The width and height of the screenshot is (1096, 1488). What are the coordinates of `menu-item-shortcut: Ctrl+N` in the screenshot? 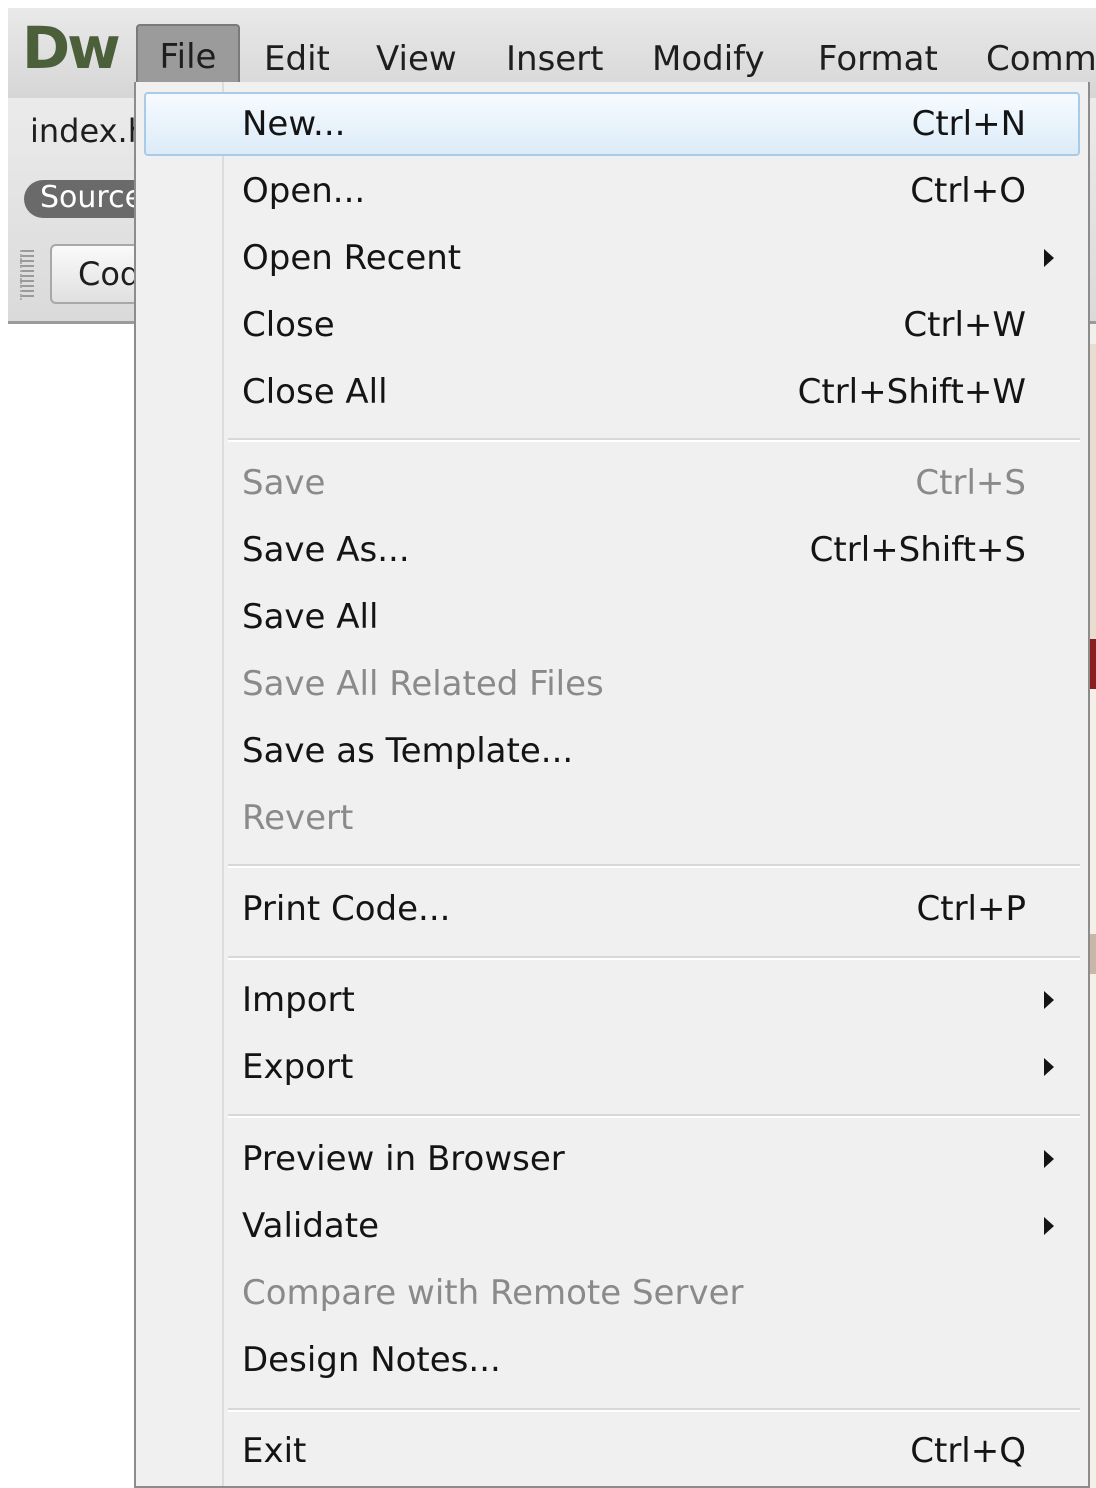 It's located at (968, 124).